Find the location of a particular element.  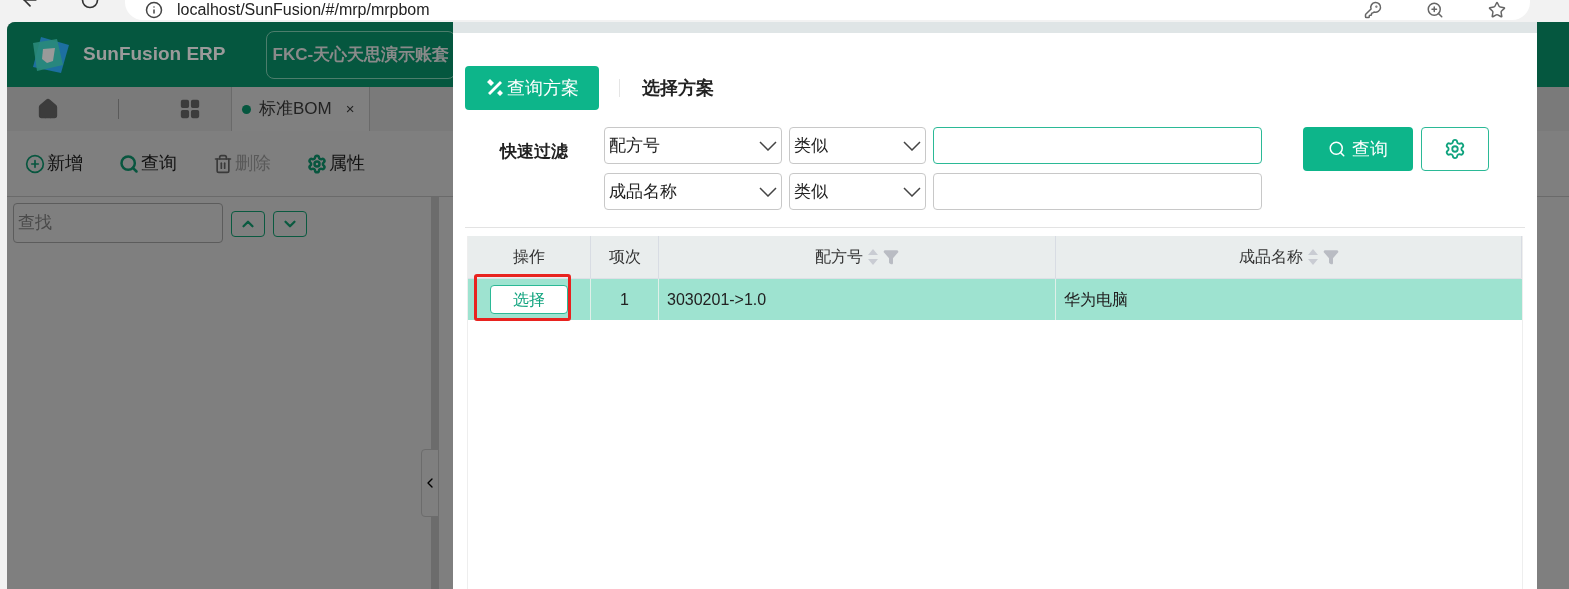

field-select: 配方号 is located at coordinates (693, 145).